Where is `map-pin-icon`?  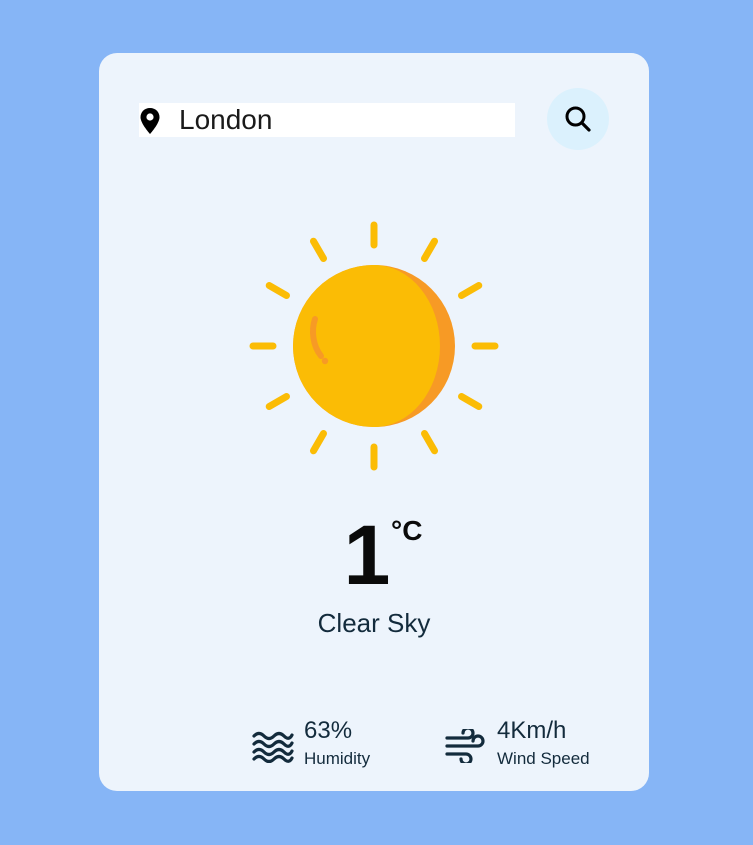
map-pin-icon is located at coordinates (150, 121).